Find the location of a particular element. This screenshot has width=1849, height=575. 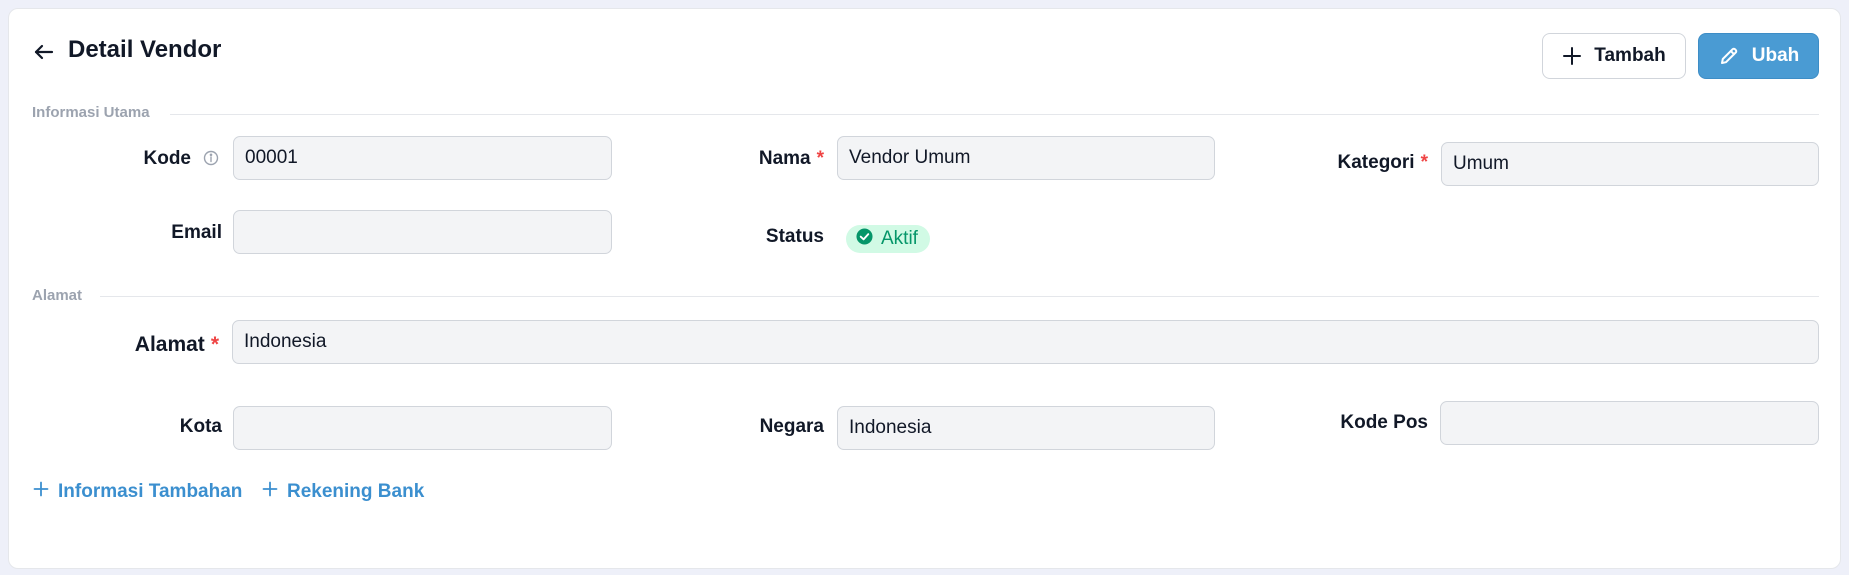

email-label: Email is located at coordinates (196, 232).